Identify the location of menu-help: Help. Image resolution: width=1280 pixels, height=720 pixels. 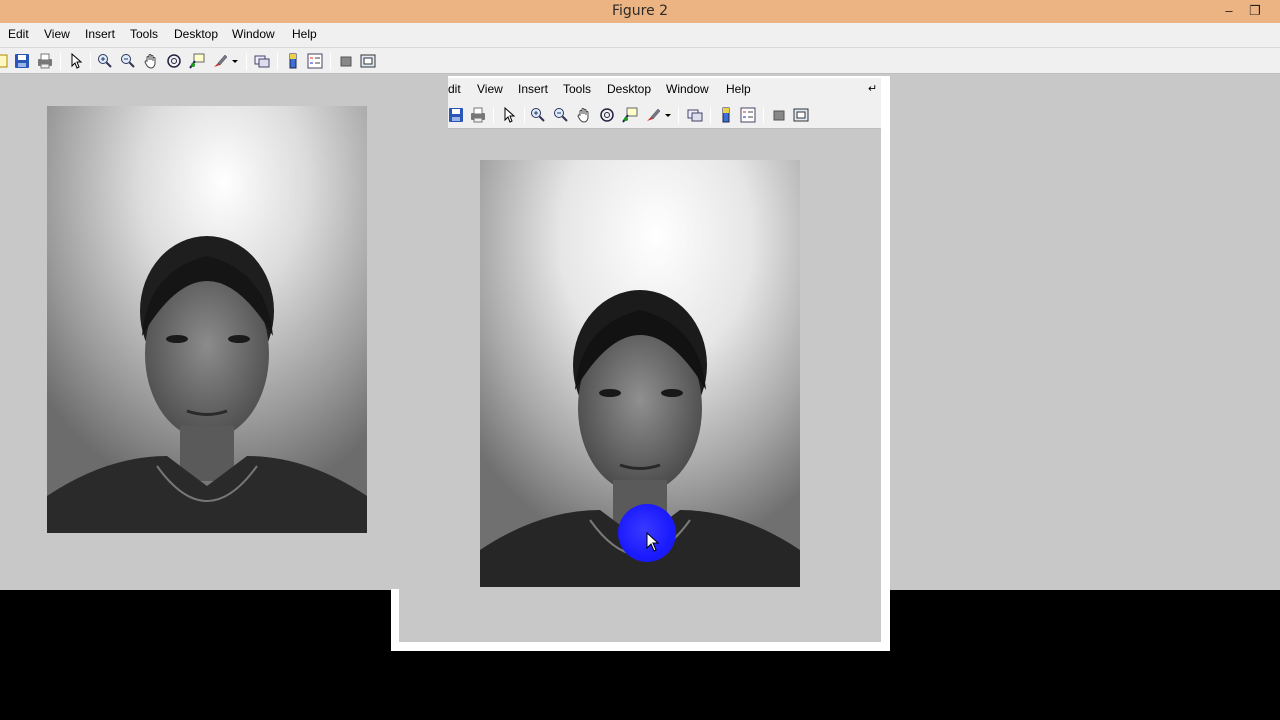
(304, 34).